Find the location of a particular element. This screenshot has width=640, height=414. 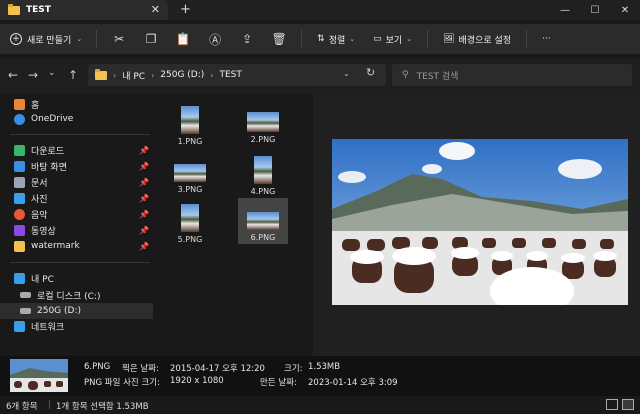

breadcrumb-drive: 250G (D:) is located at coordinates (182, 75).